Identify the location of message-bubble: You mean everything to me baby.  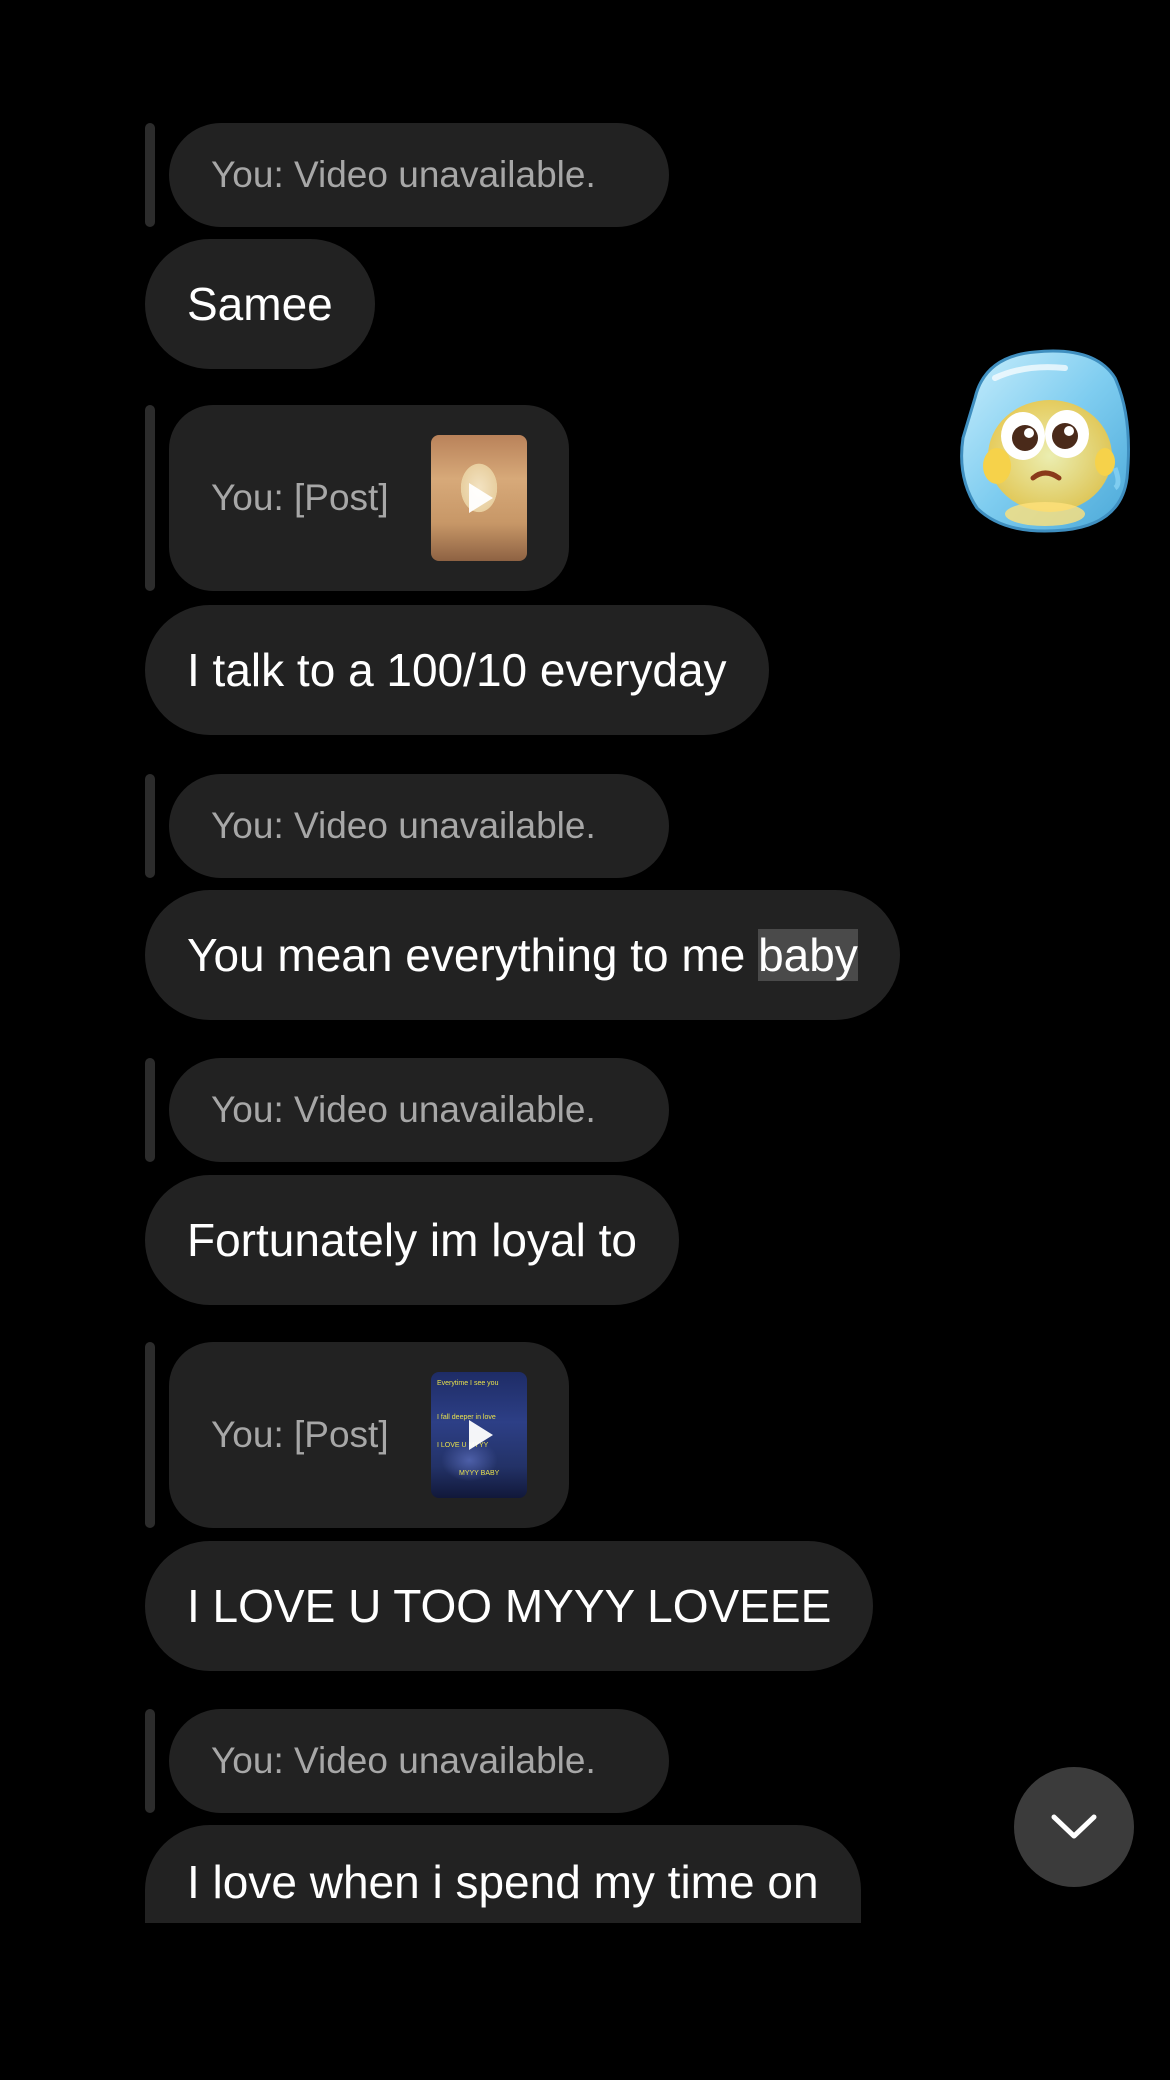
(522, 955).